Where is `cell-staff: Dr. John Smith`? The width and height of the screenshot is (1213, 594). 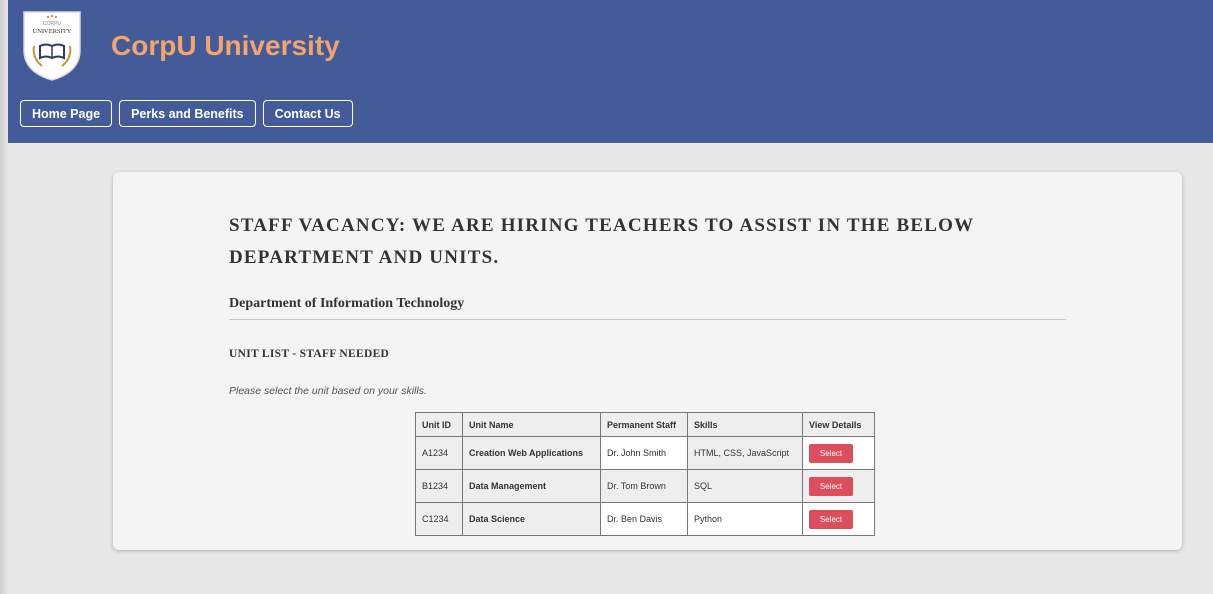
cell-staff: Dr. John Smith is located at coordinates (644, 453).